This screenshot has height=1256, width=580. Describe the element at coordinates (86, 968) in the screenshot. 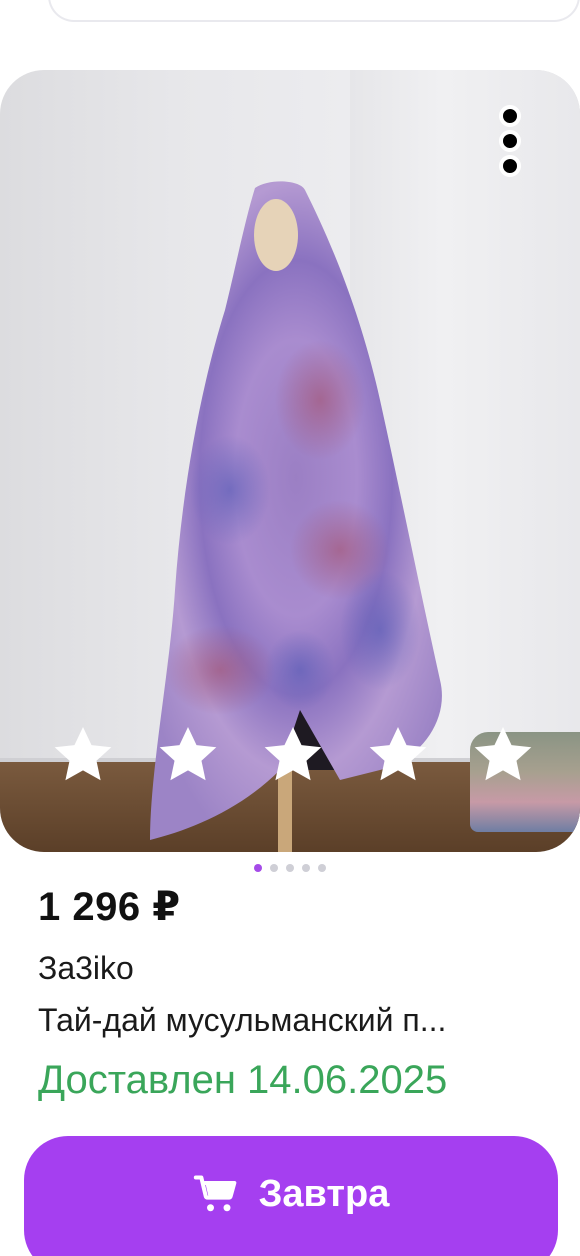

I see `seller-name: За3iko` at that location.